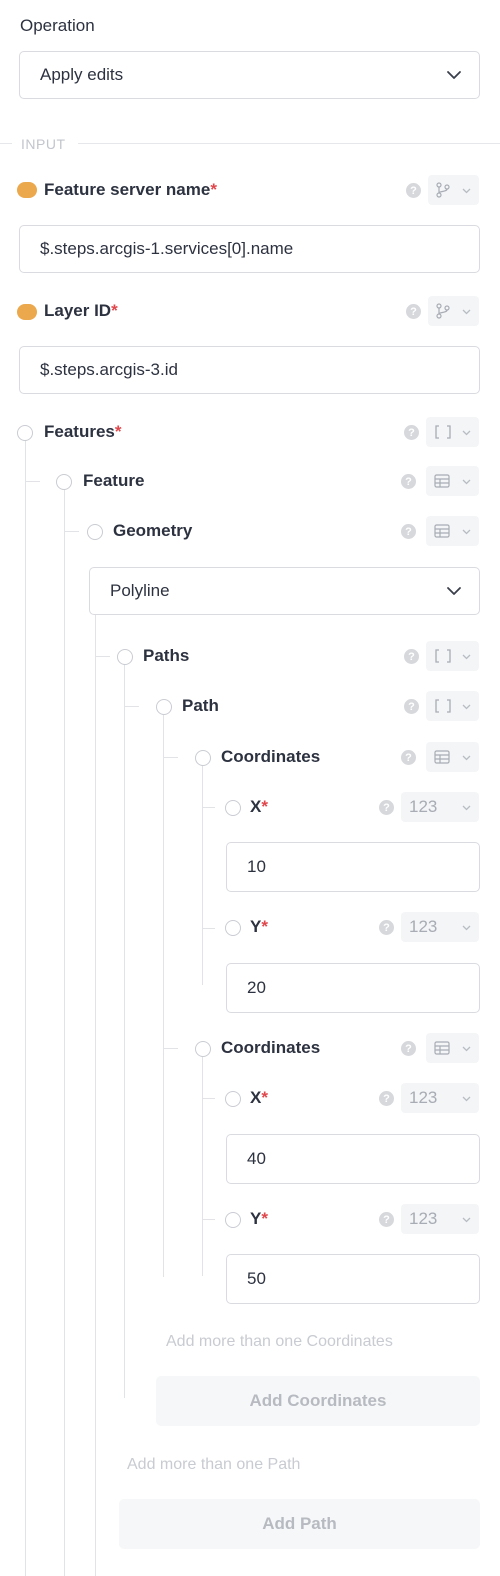 The height and width of the screenshot is (1576, 500). I want to click on tree-line-geometry, so click(95, 1095).